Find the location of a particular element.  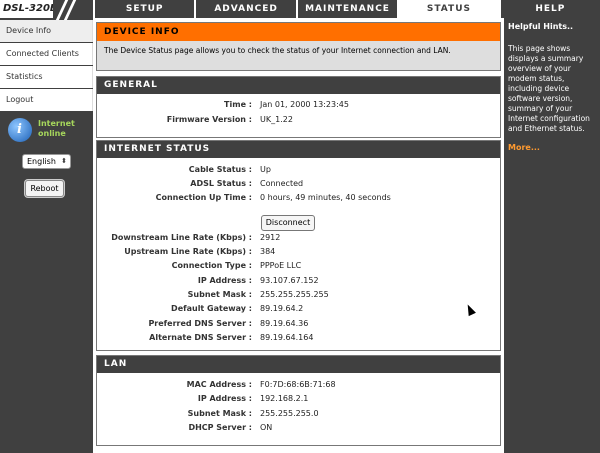

logo: DSL-320B is located at coordinates (46, 10).